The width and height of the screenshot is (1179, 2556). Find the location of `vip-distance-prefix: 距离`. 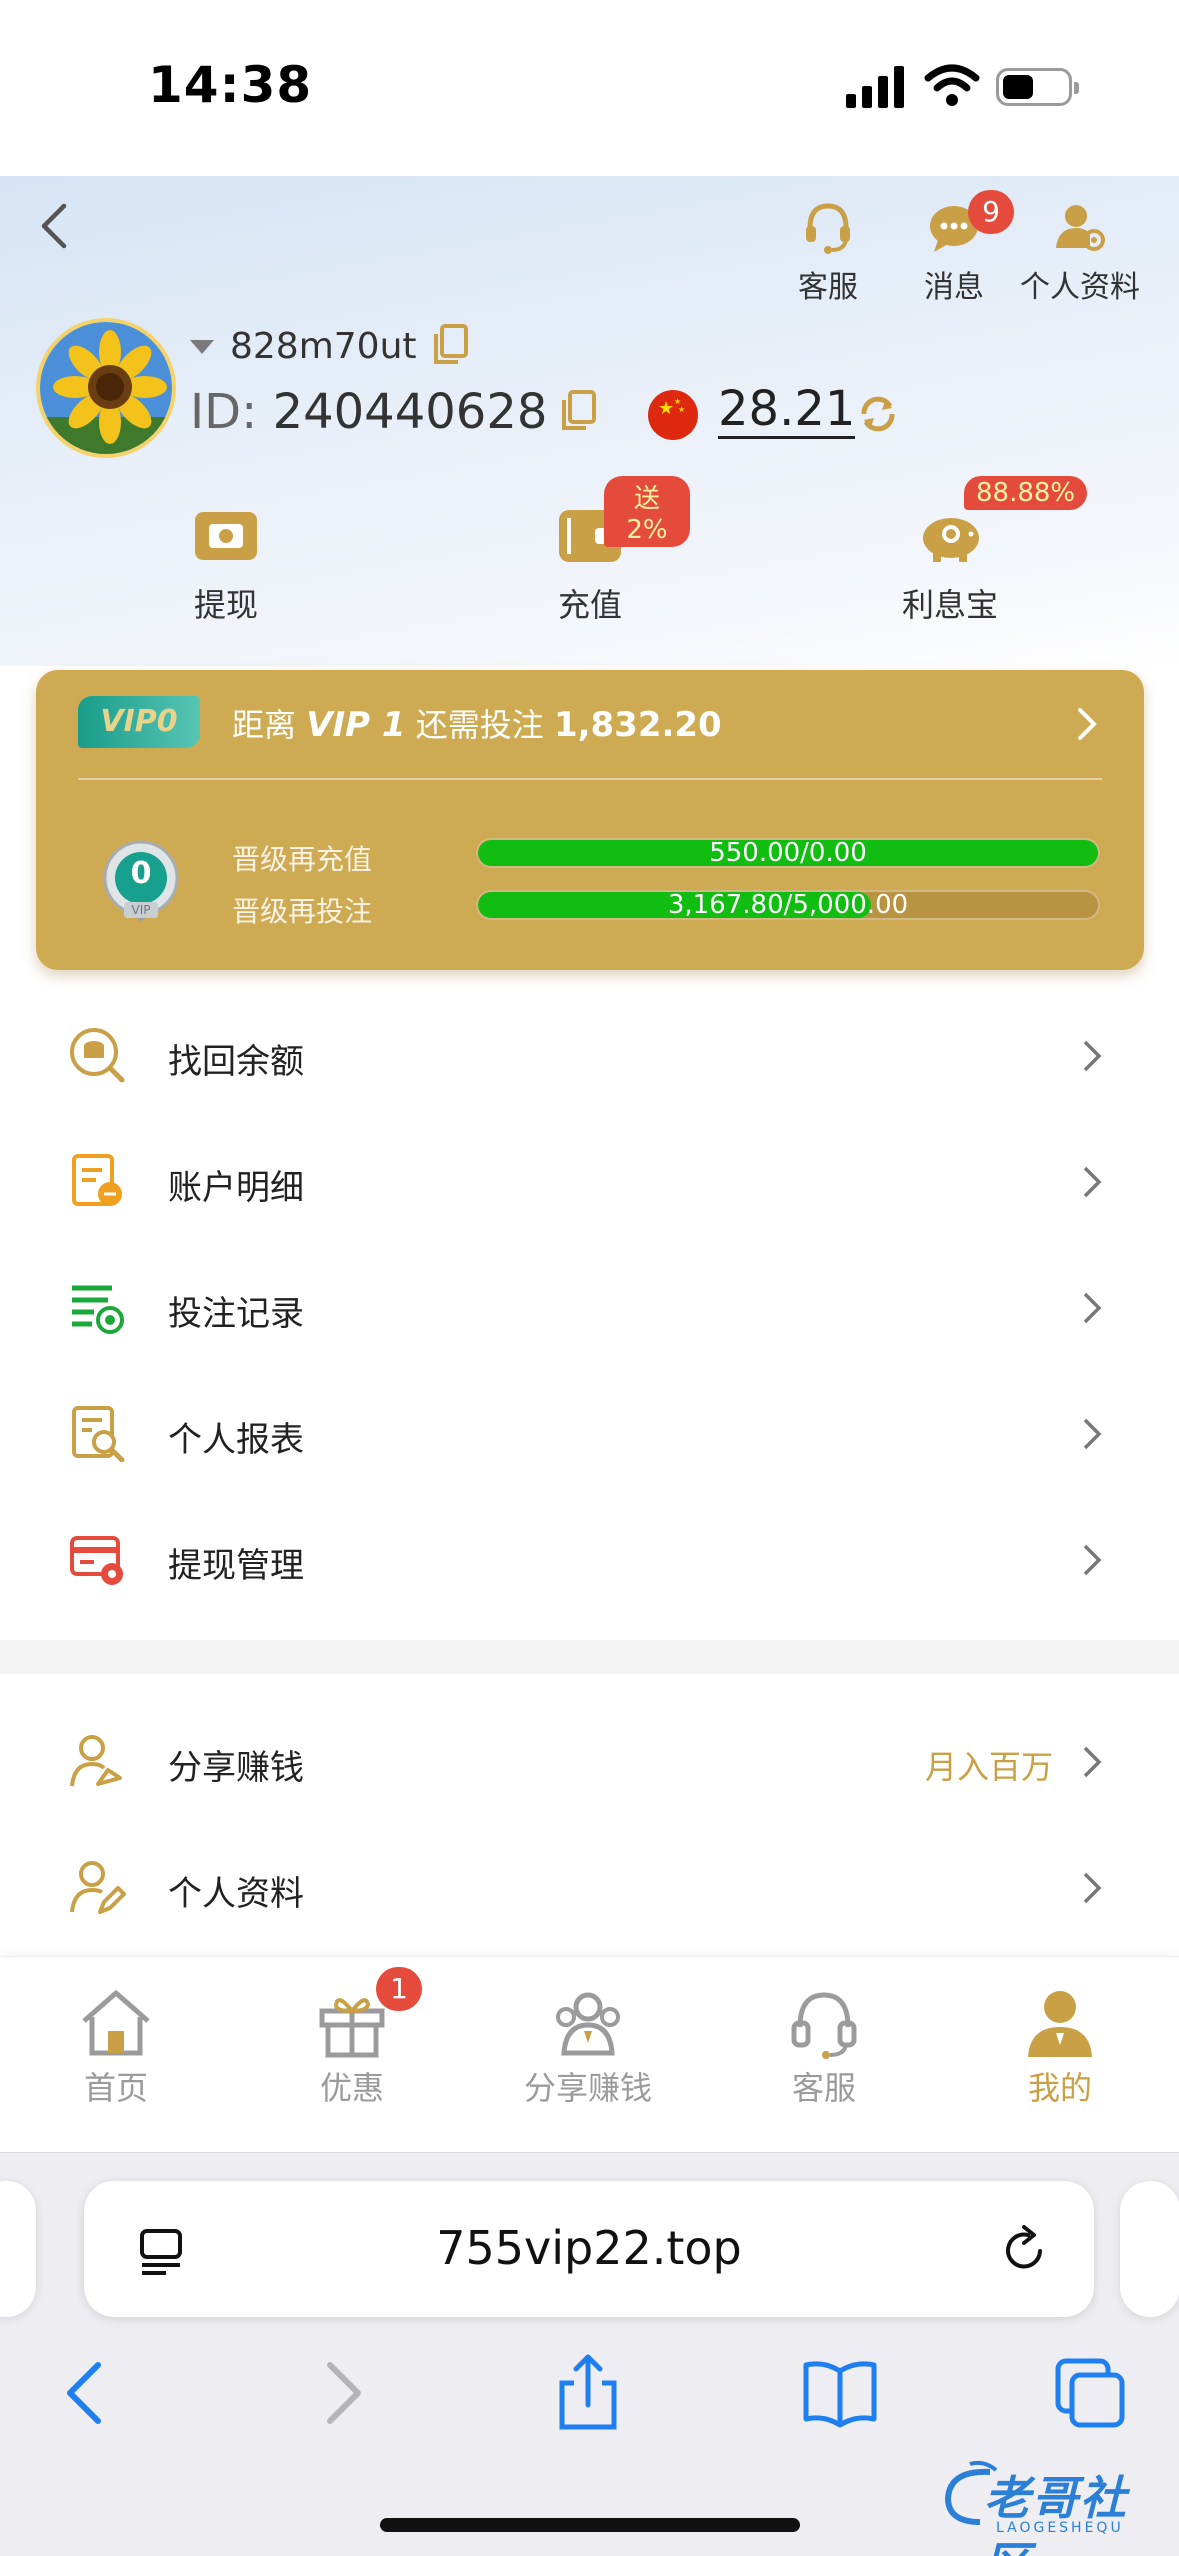

vip-distance-prefix: 距离 is located at coordinates (264, 725).